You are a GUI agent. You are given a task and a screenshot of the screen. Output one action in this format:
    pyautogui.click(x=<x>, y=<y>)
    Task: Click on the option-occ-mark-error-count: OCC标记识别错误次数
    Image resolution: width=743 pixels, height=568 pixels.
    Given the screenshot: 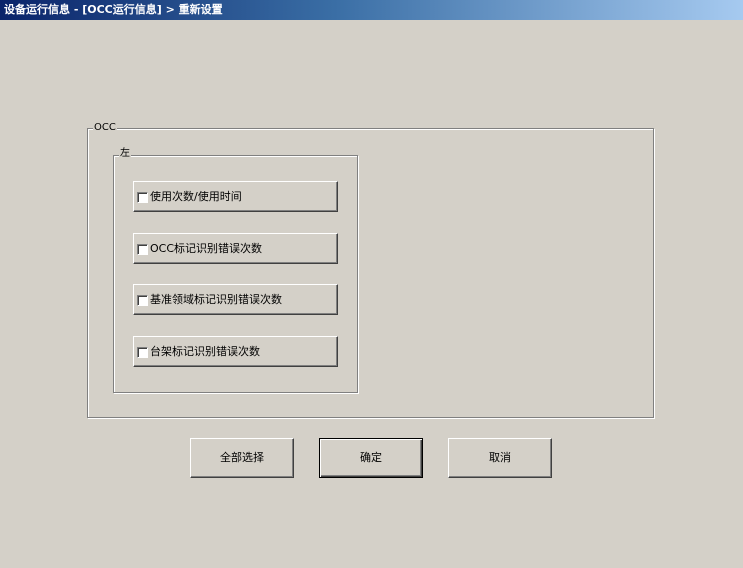 What is the action you would take?
    pyautogui.click(x=235, y=248)
    